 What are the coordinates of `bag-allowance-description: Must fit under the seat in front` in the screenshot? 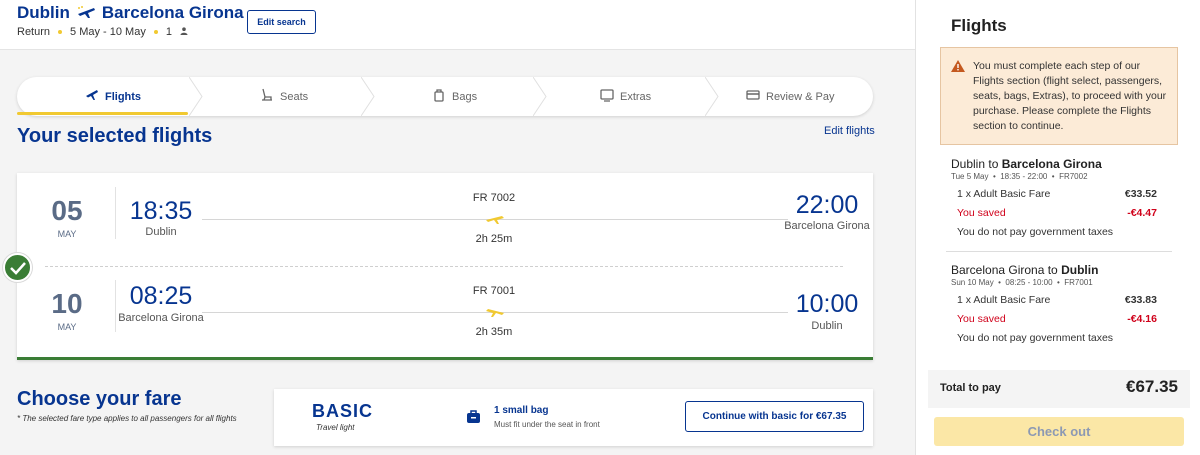 It's located at (547, 424).